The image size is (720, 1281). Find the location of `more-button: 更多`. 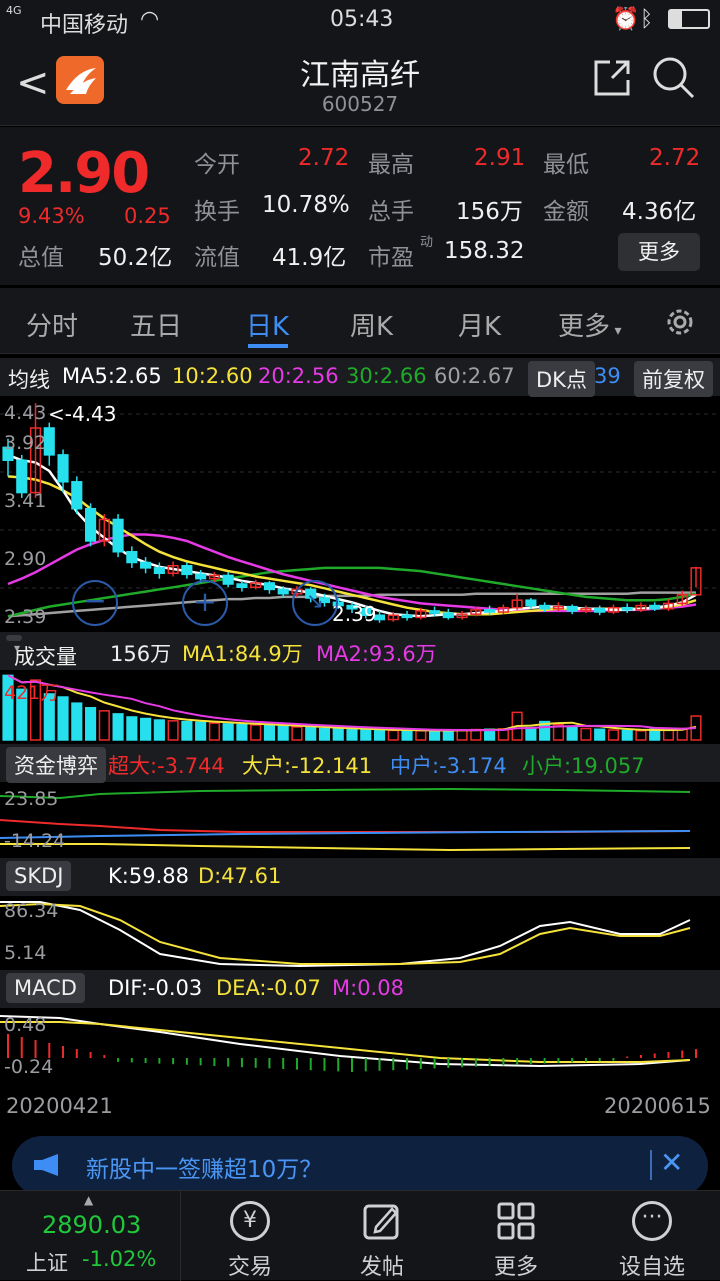

more-button: 更多 is located at coordinates (516, 1236).